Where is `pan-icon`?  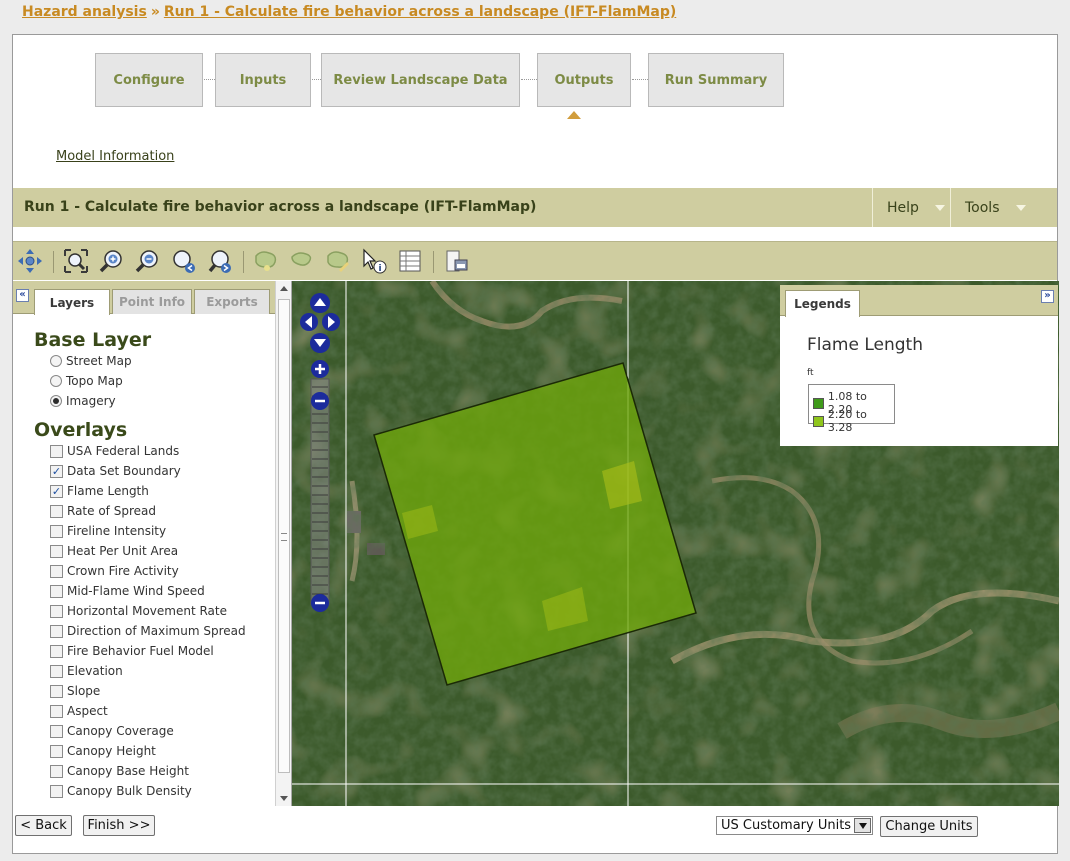
pan-icon is located at coordinates (30, 261).